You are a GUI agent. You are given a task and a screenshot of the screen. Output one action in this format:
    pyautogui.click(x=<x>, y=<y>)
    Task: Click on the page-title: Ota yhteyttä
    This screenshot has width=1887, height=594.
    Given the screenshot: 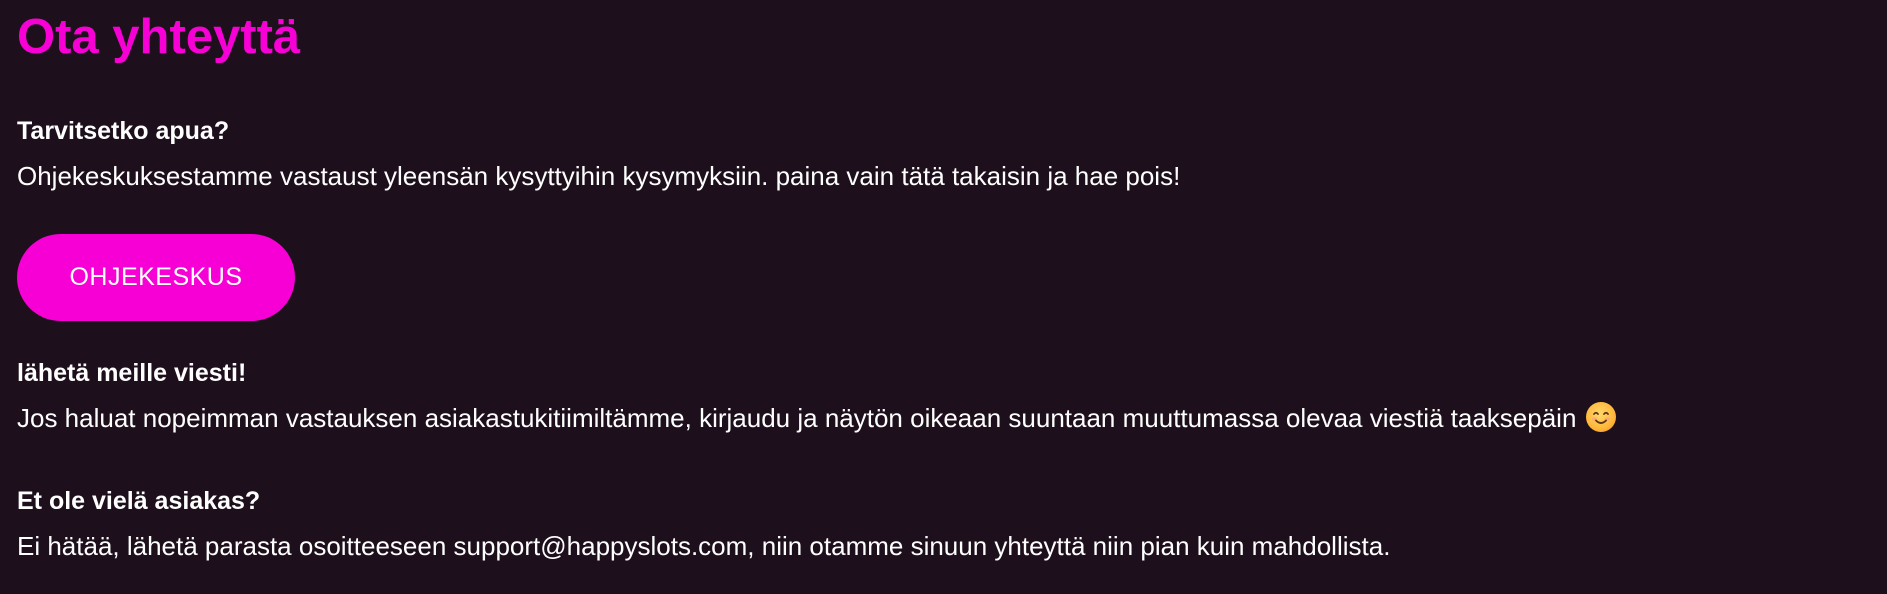 What is the action you would take?
    pyautogui.click(x=159, y=37)
    